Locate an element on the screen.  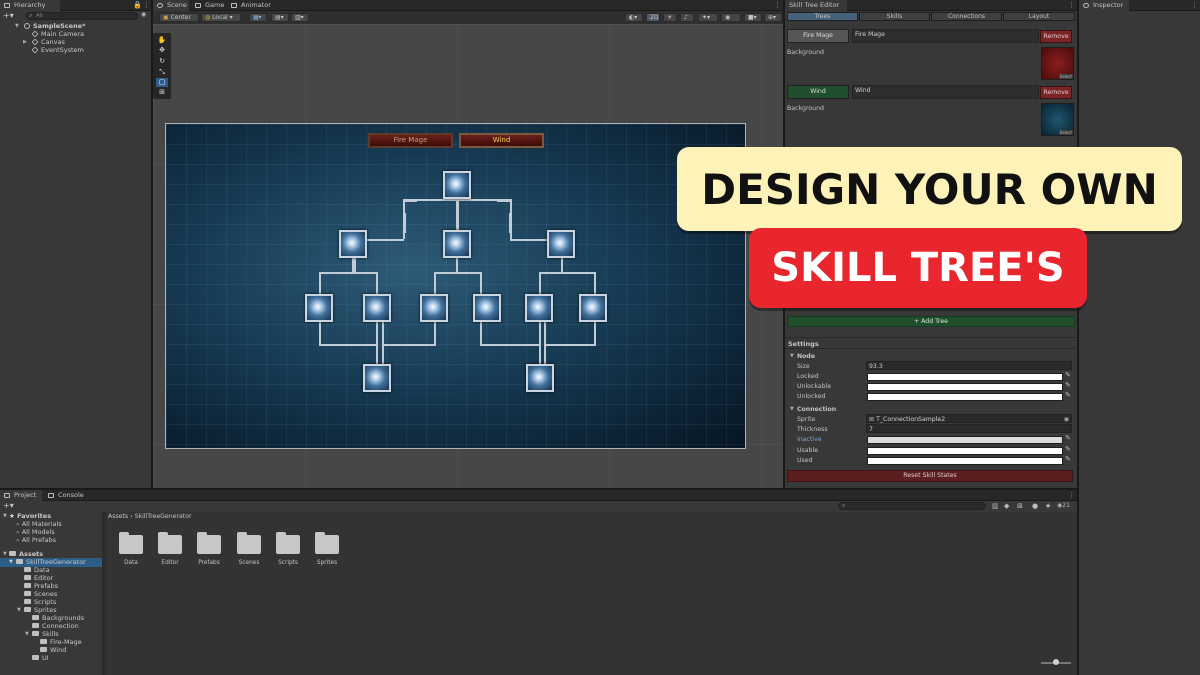
snap-increment-button: ▤▾ is located at coordinates (280, 17).